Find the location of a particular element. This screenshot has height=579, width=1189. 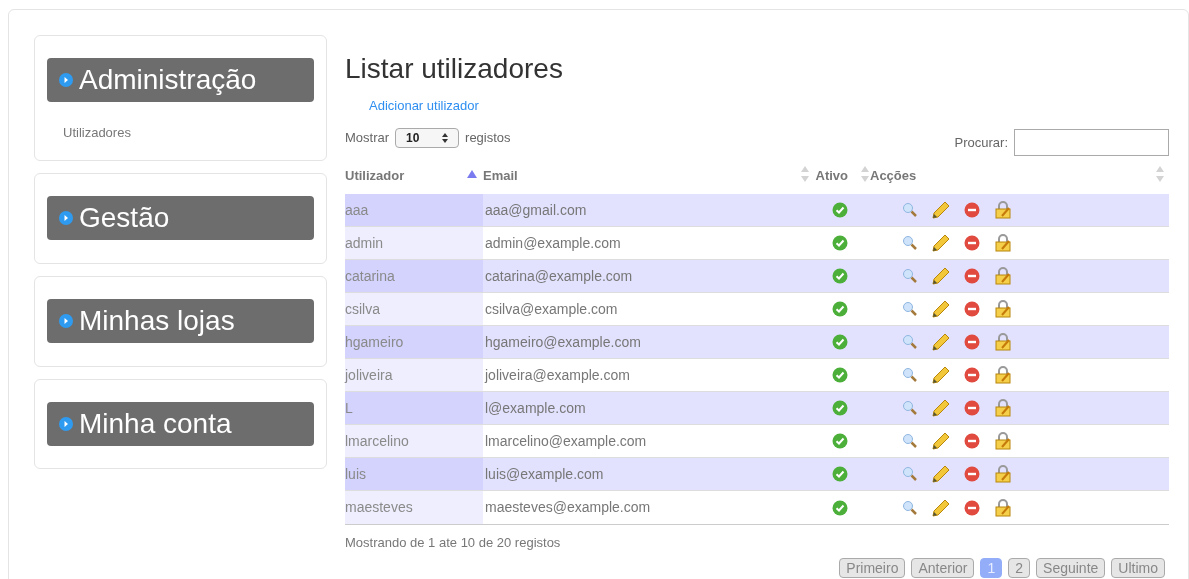

table-row: csilva csilva@example.com is located at coordinates (757, 309).